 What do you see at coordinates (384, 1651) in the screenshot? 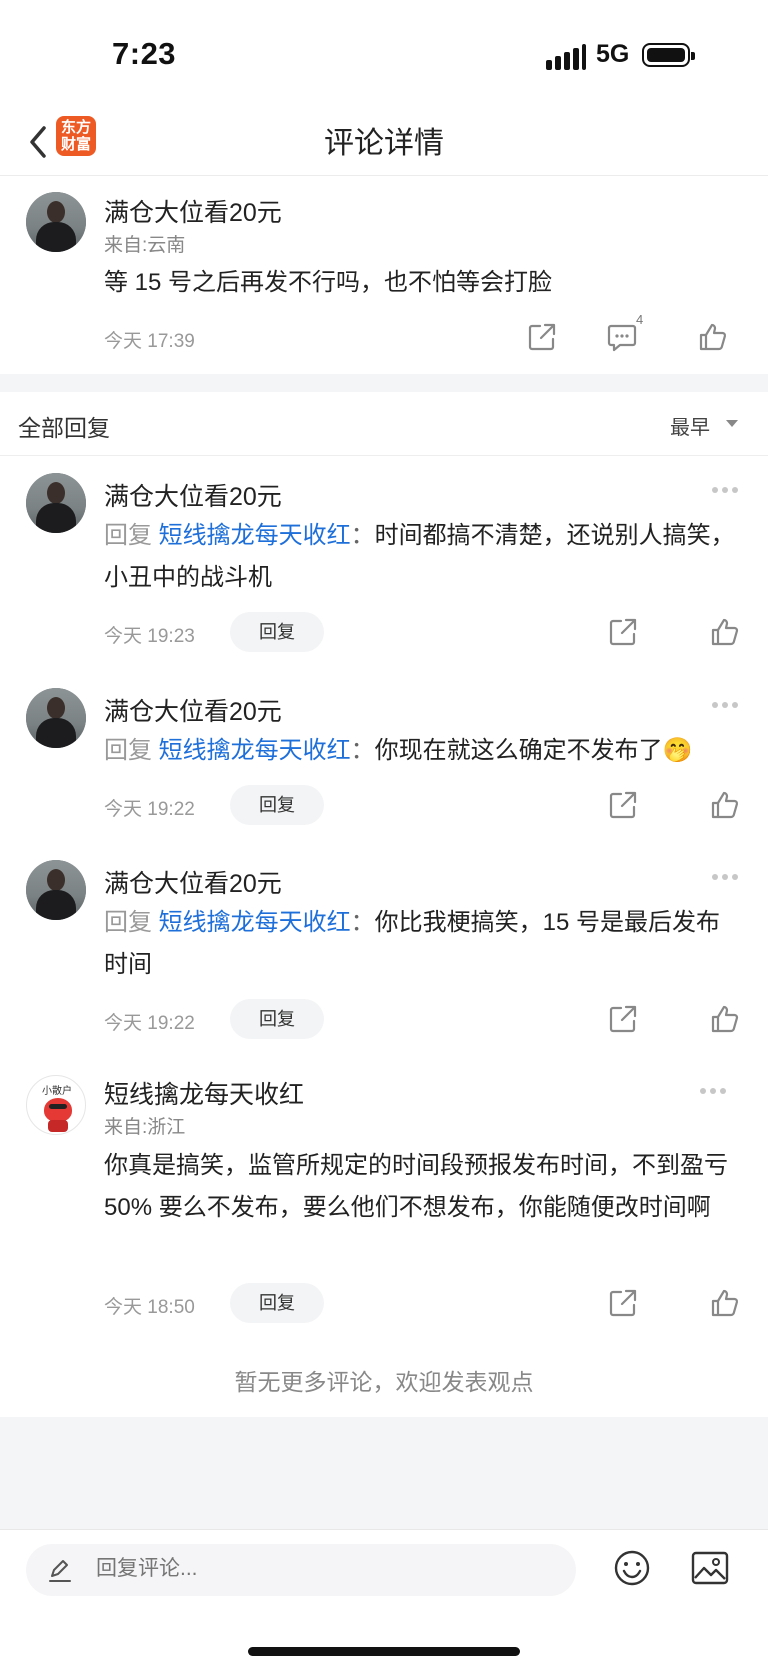
I see `home-indicator` at bounding box center [384, 1651].